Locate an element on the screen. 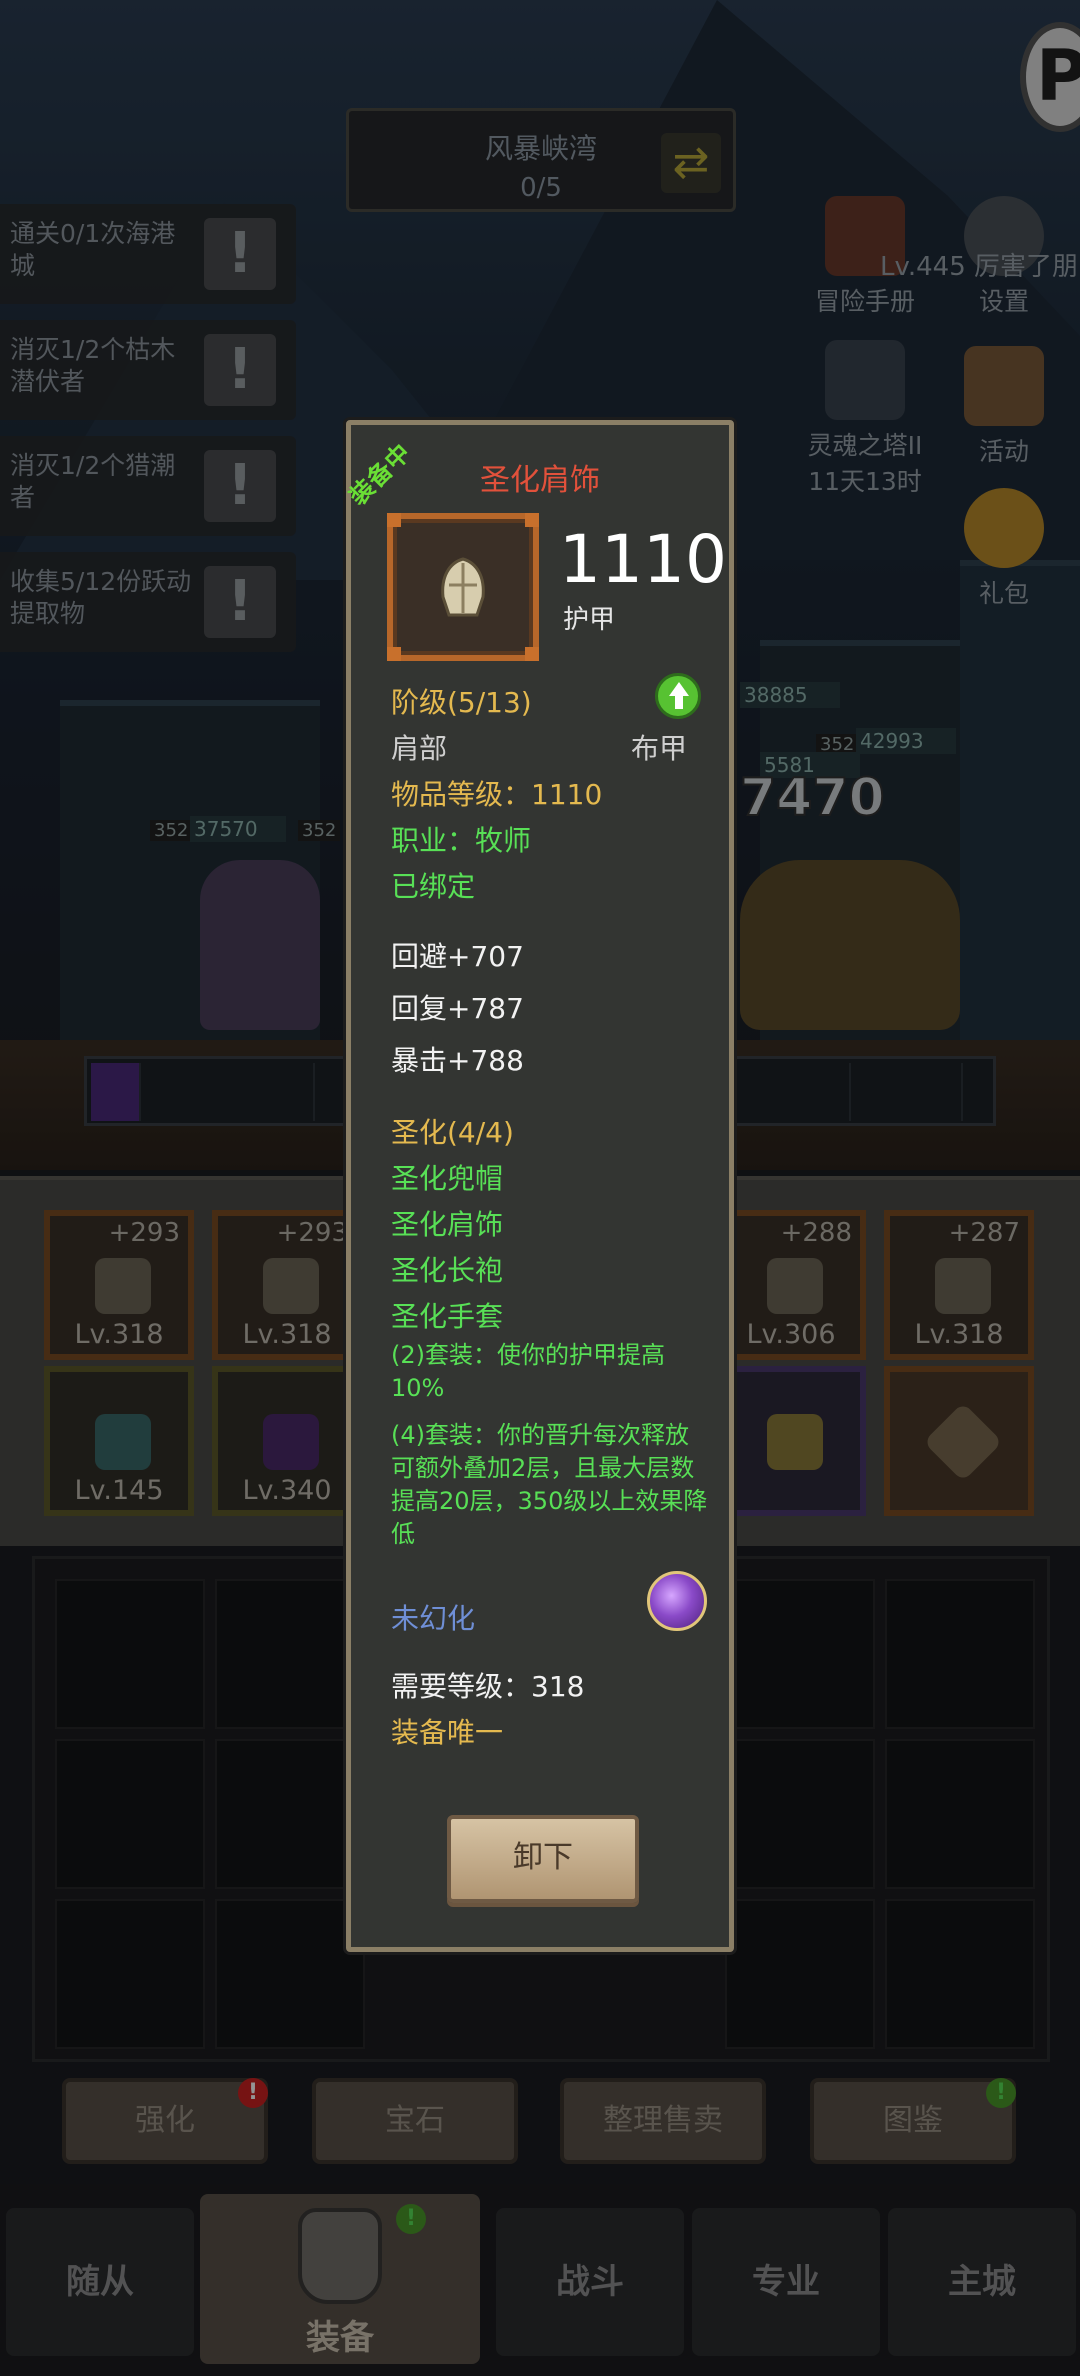 This screenshot has width=1080, height=2376. unequip-label: 卸下 is located at coordinates (543, 1857).